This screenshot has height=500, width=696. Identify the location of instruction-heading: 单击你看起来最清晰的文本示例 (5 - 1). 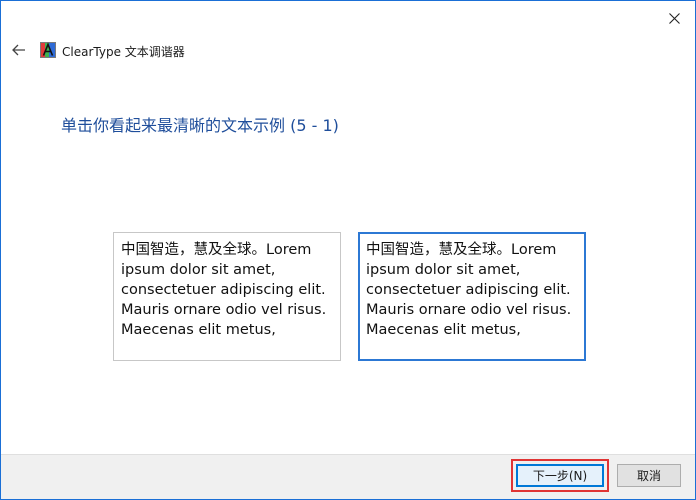
(200, 125).